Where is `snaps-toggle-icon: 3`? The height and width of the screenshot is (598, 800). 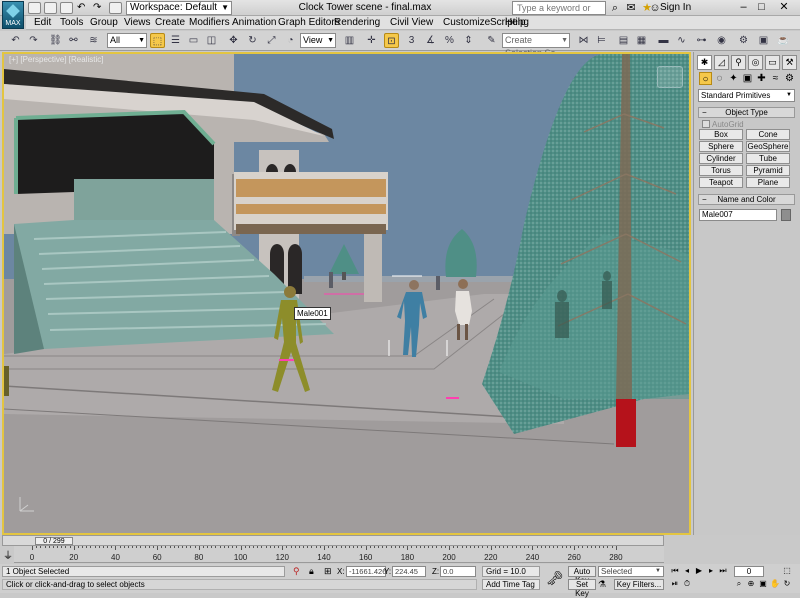
snaps-toggle-icon: 3 is located at coordinates (411, 40).